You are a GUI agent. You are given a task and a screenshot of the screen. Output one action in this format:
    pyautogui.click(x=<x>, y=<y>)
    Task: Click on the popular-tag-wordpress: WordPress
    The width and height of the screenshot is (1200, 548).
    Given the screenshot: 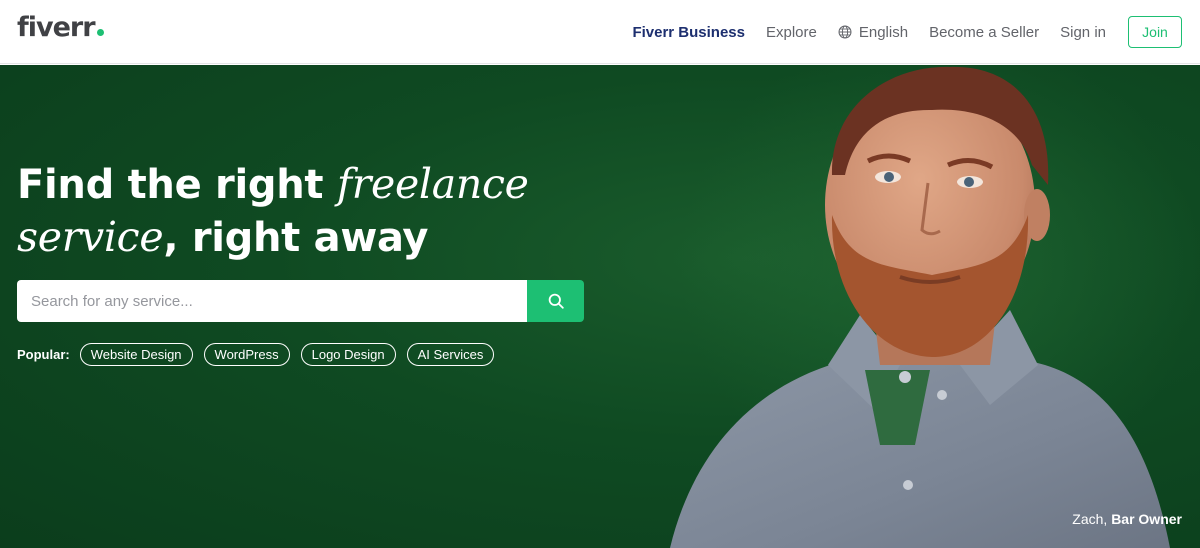 What is the action you would take?
    pyautogui.click(x=246, y=354)
    